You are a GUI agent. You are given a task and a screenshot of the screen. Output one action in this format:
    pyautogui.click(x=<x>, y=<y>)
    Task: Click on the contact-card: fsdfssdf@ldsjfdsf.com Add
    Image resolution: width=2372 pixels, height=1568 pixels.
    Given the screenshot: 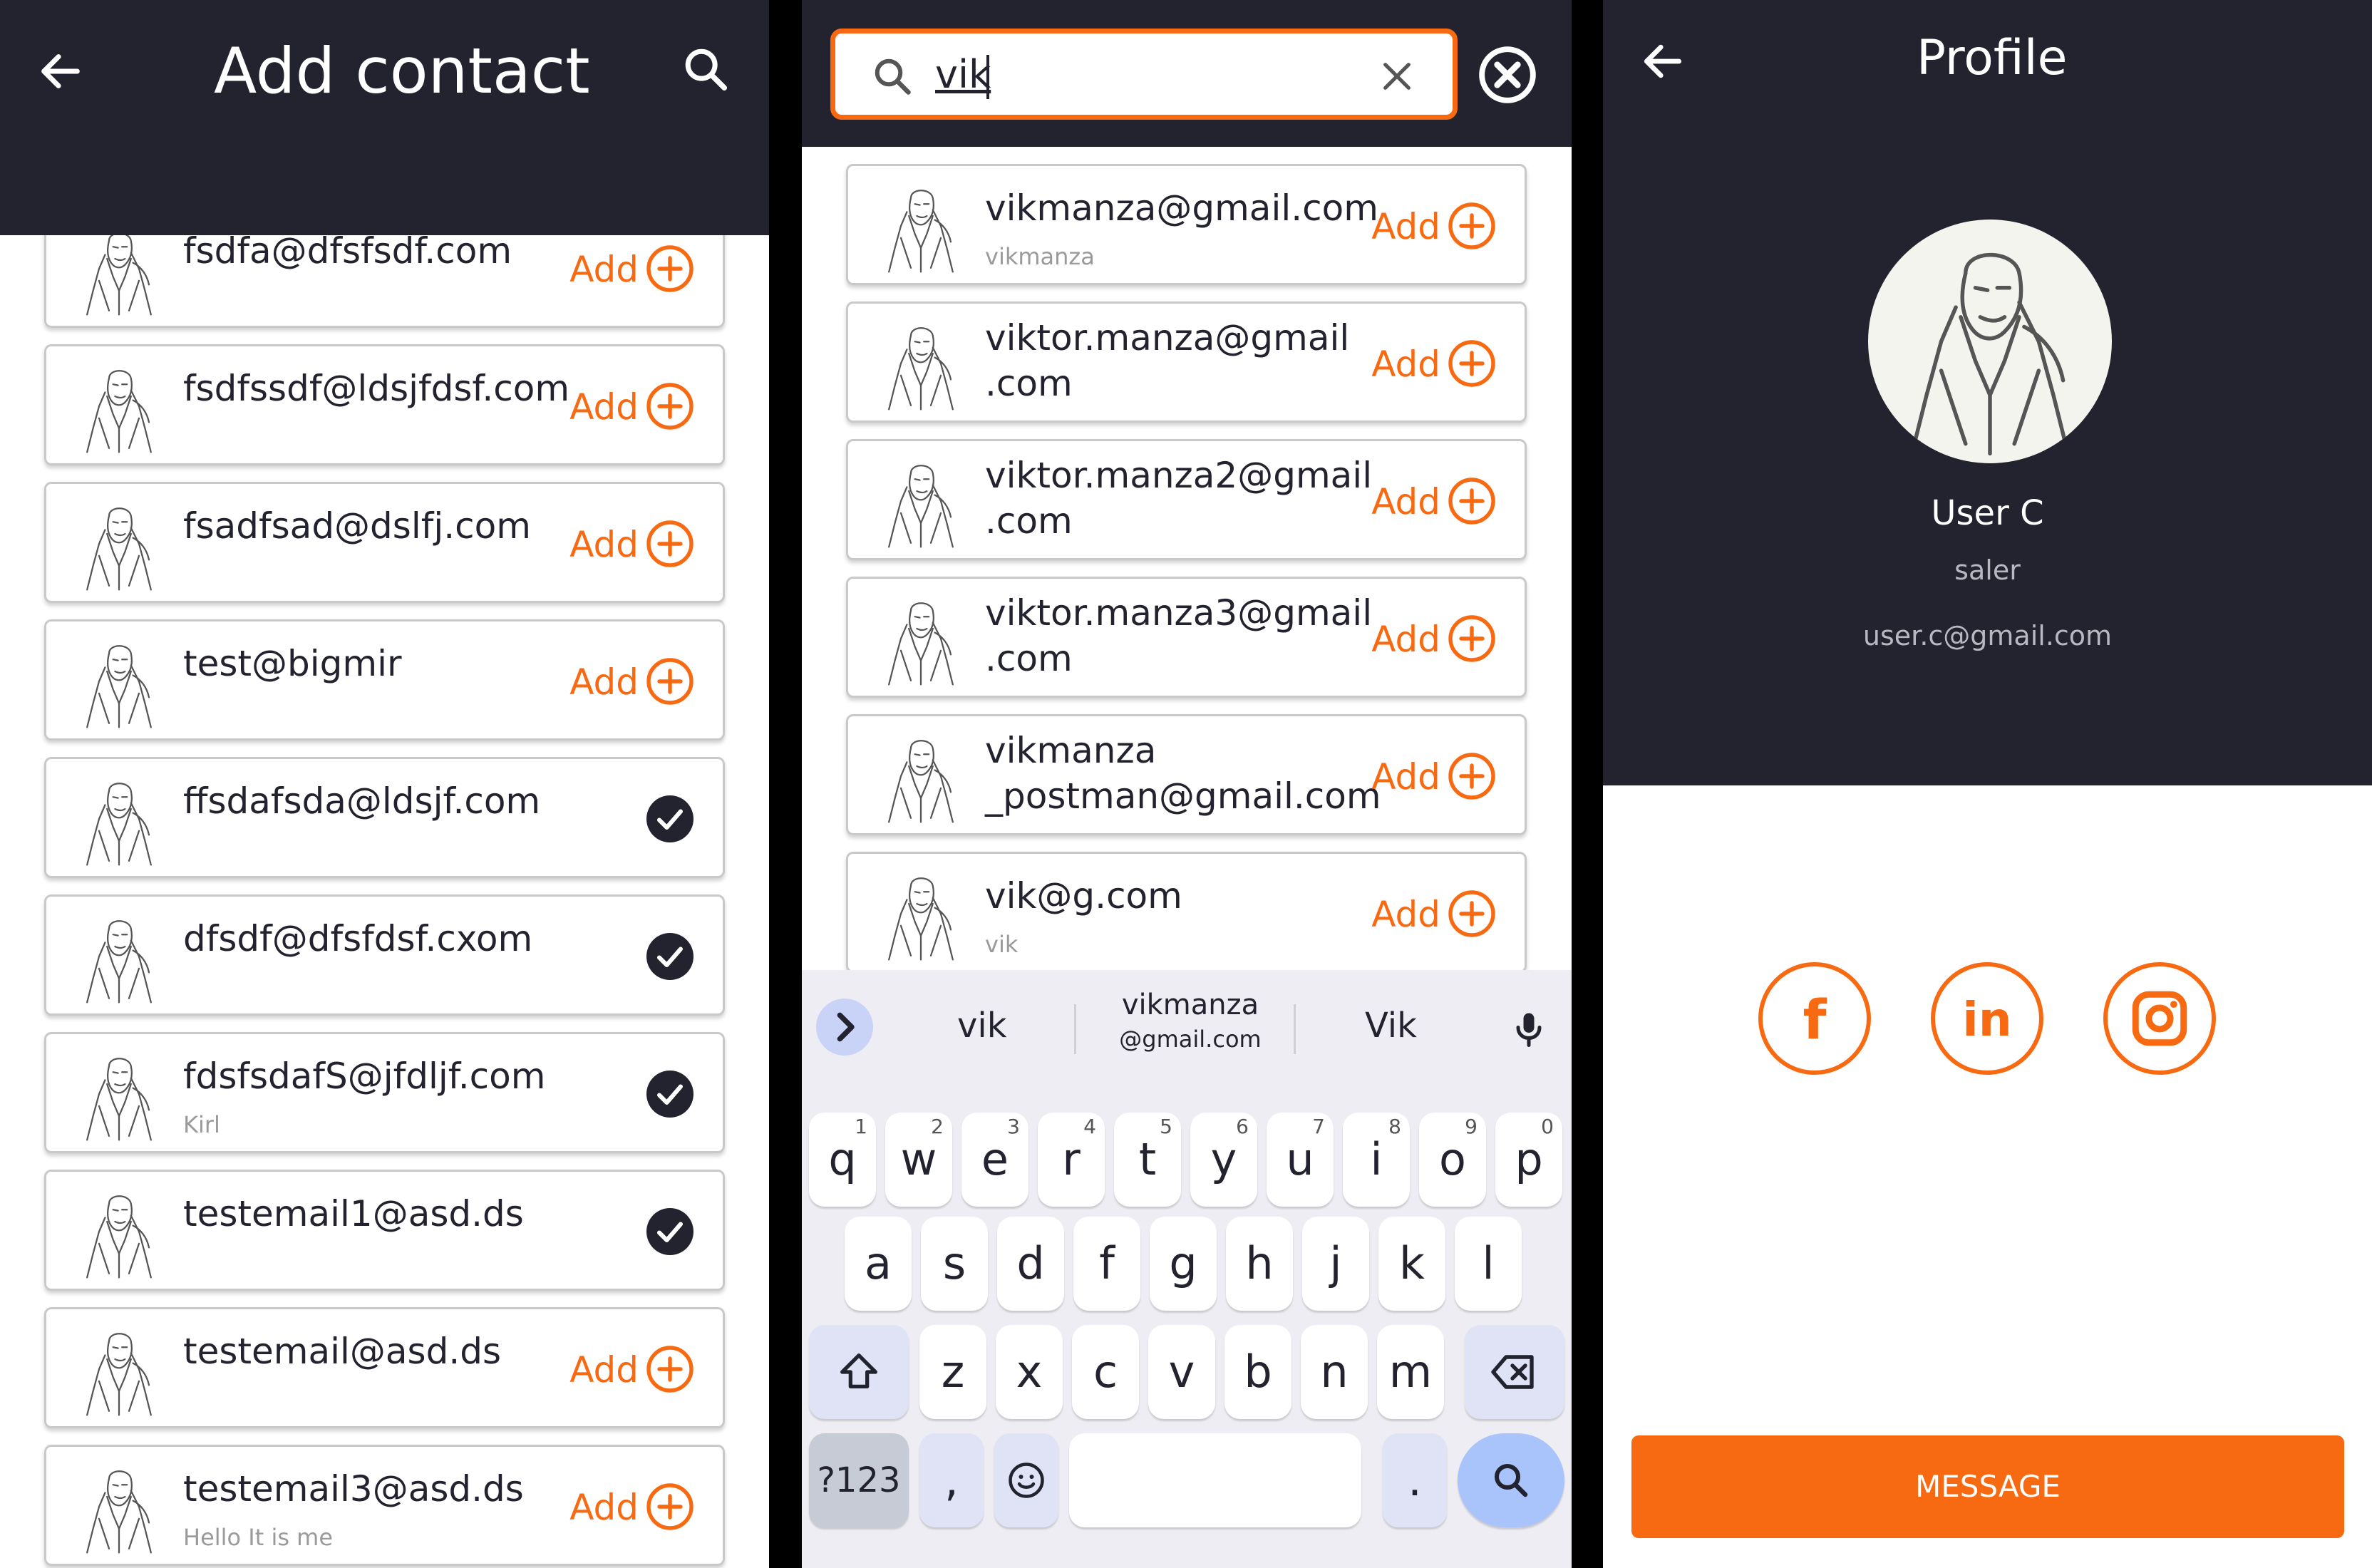 What is the action you would take?
    pyautogui.click(x=384, y=405)
    